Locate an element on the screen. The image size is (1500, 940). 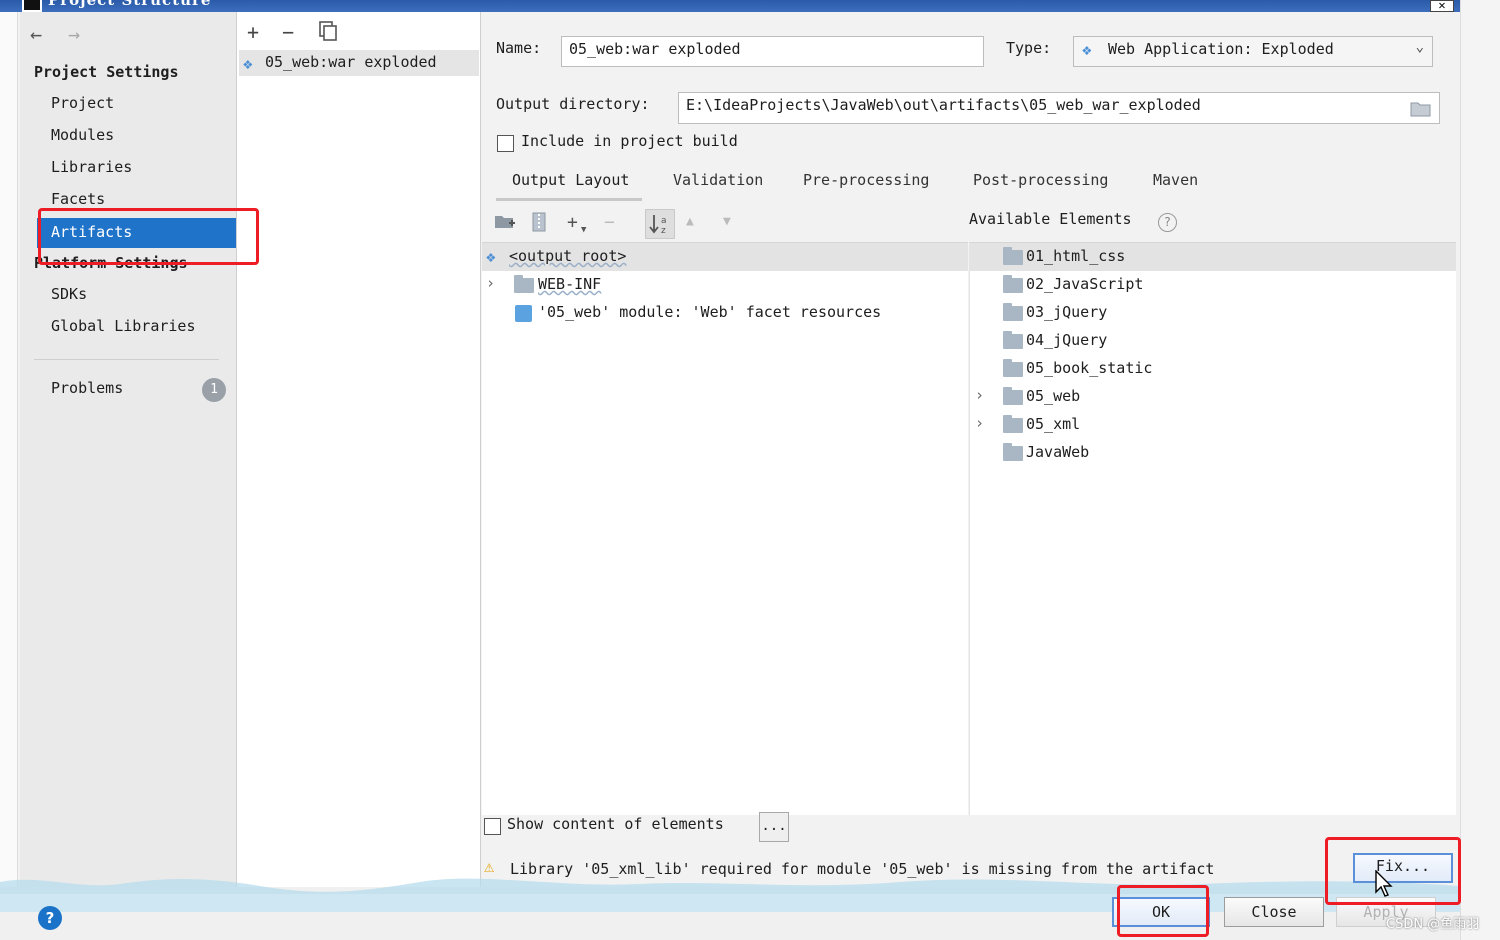
move-up-icon: ▲ is located at coordinates (690, 221).